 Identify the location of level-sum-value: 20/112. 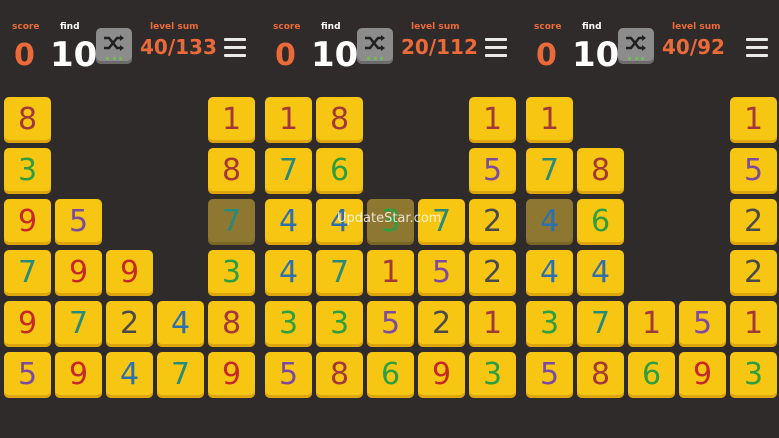
(439, 47).